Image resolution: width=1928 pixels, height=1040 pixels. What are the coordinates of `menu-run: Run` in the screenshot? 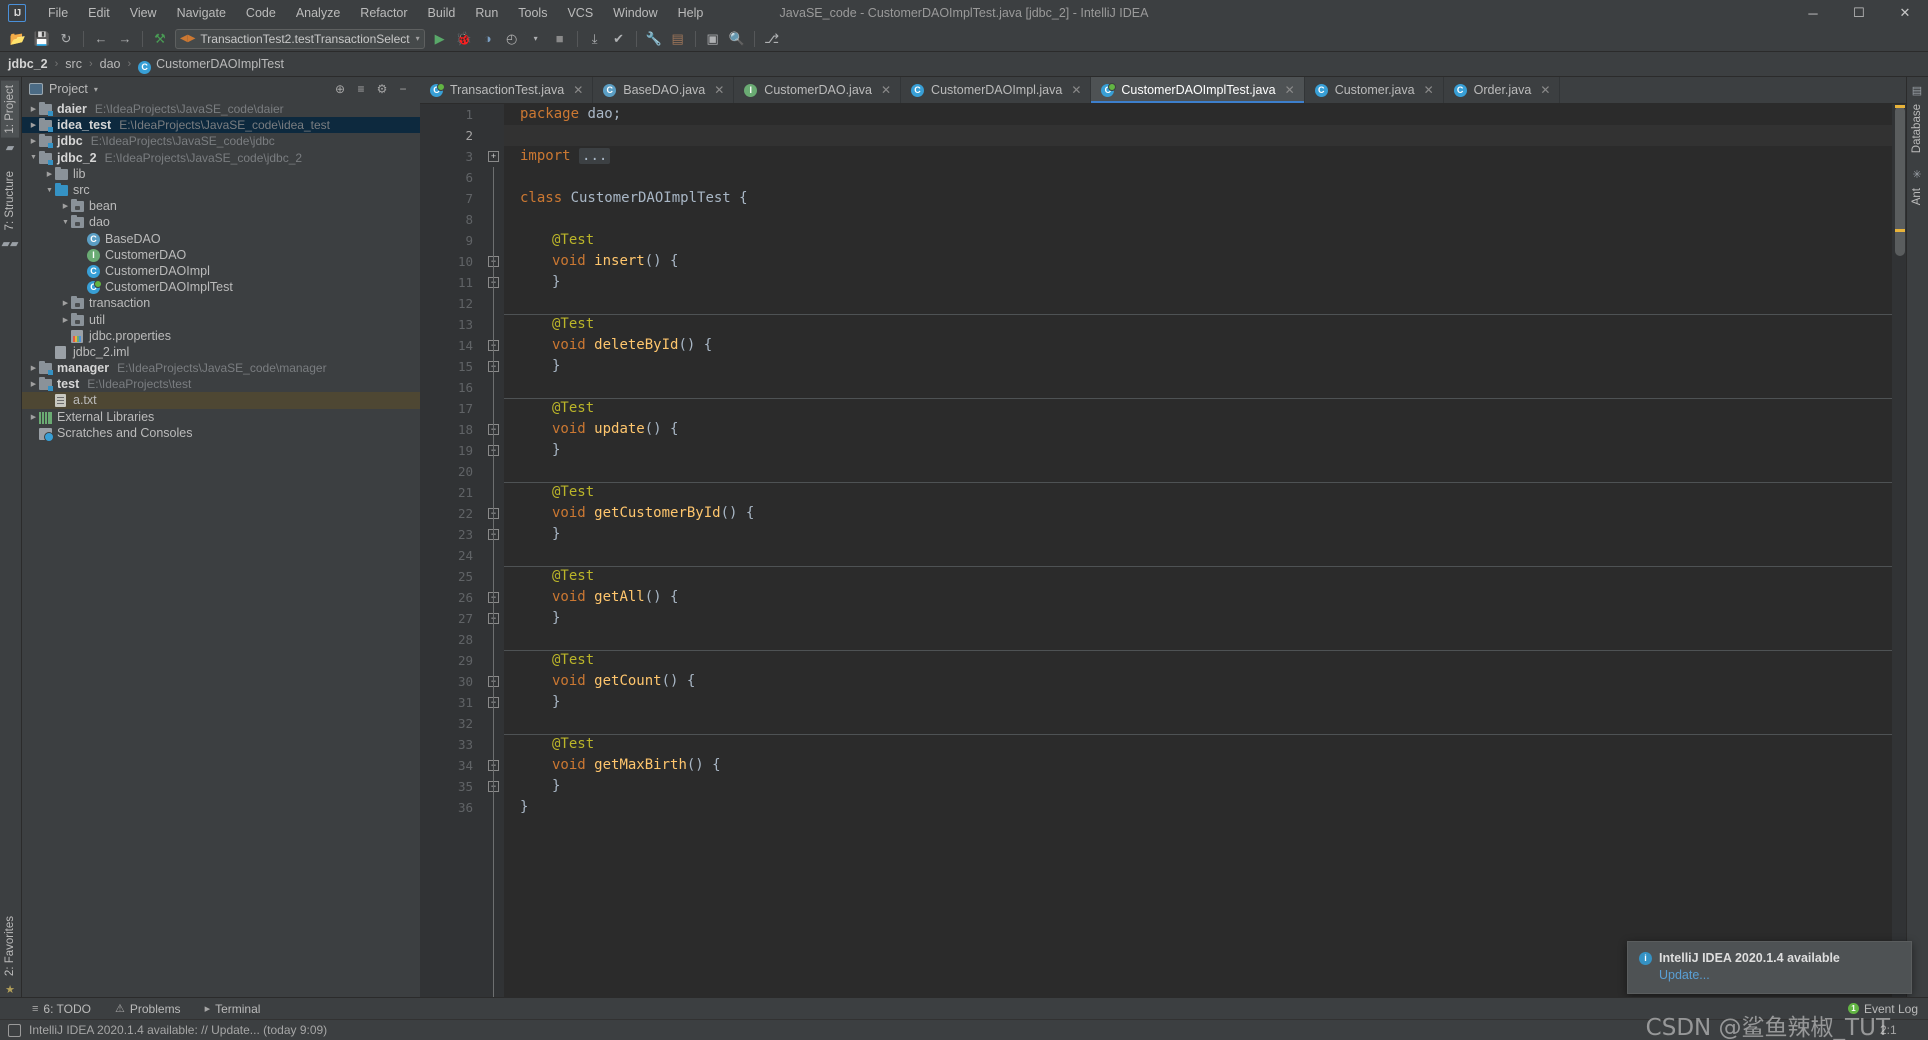 It's located at (486, 13).